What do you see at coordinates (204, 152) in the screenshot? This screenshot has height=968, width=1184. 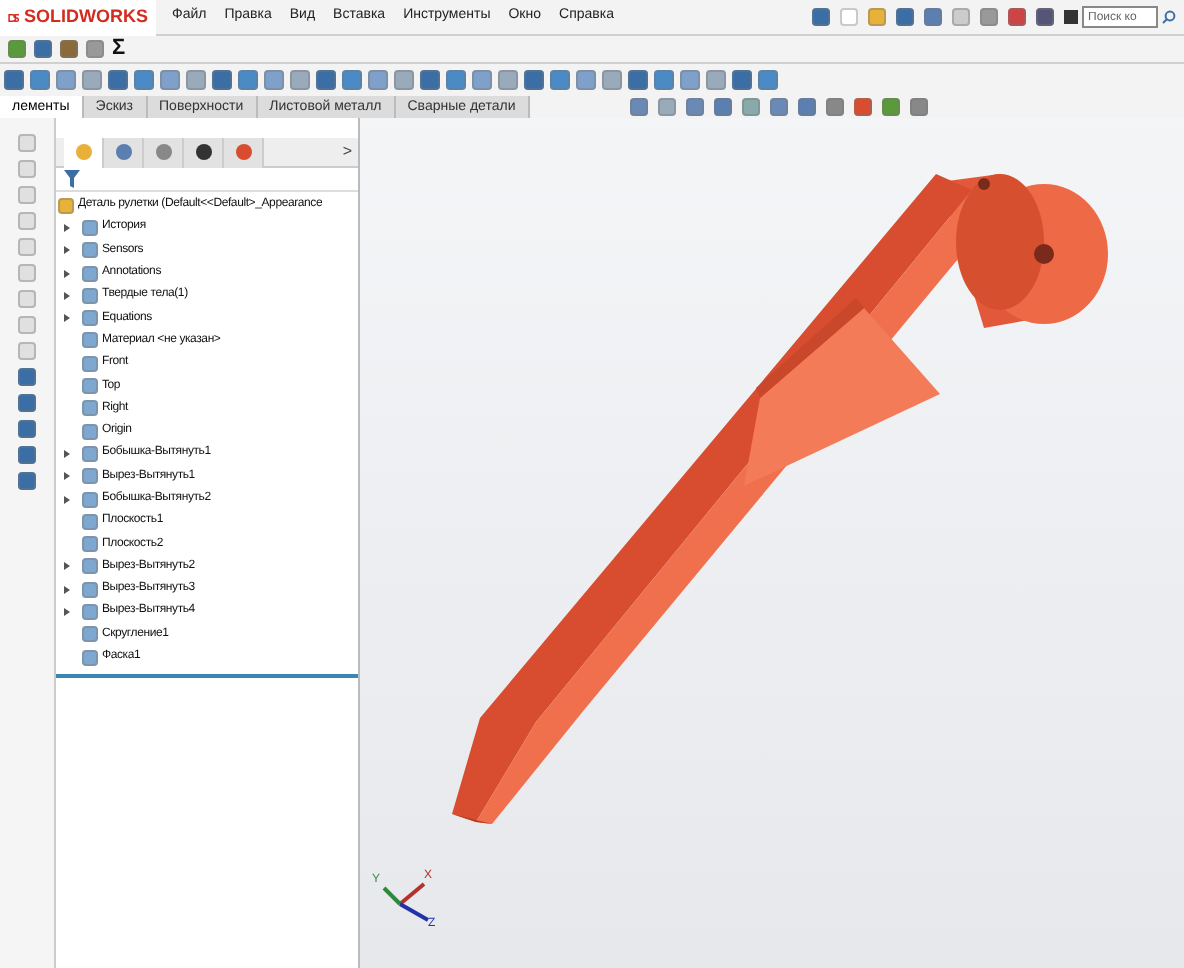 I see `panel-tab` at bounding box center [204, 152].